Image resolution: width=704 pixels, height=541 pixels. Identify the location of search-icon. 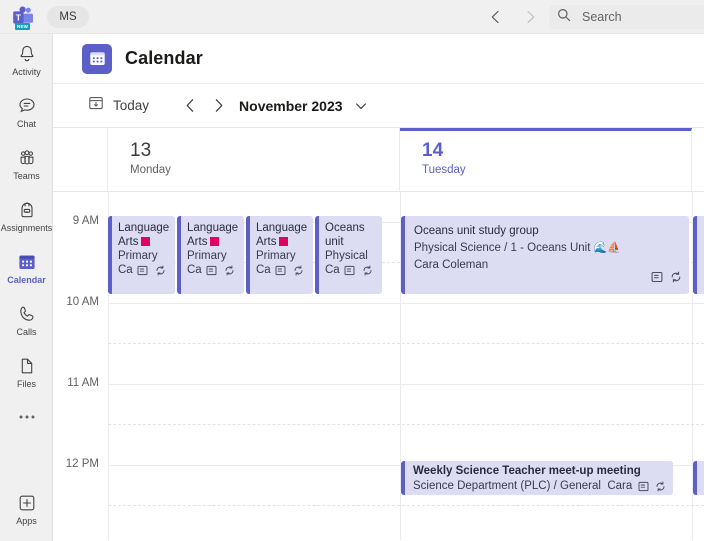
(564, 17).